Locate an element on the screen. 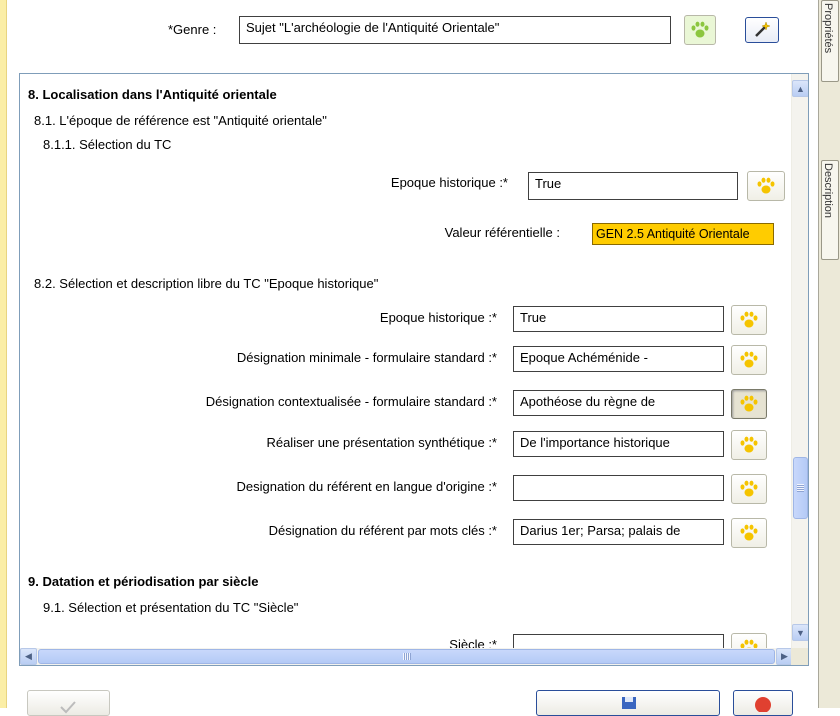 The width and height of the screenshot is (840, 716). magic-wand-icon is located at coordinates (763, 29).